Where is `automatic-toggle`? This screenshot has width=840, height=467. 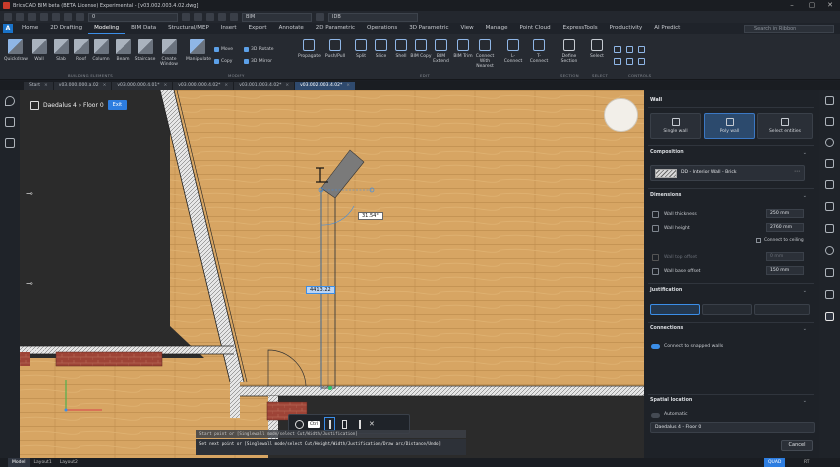 automatic-toggle is located at coordinates (655, 415).